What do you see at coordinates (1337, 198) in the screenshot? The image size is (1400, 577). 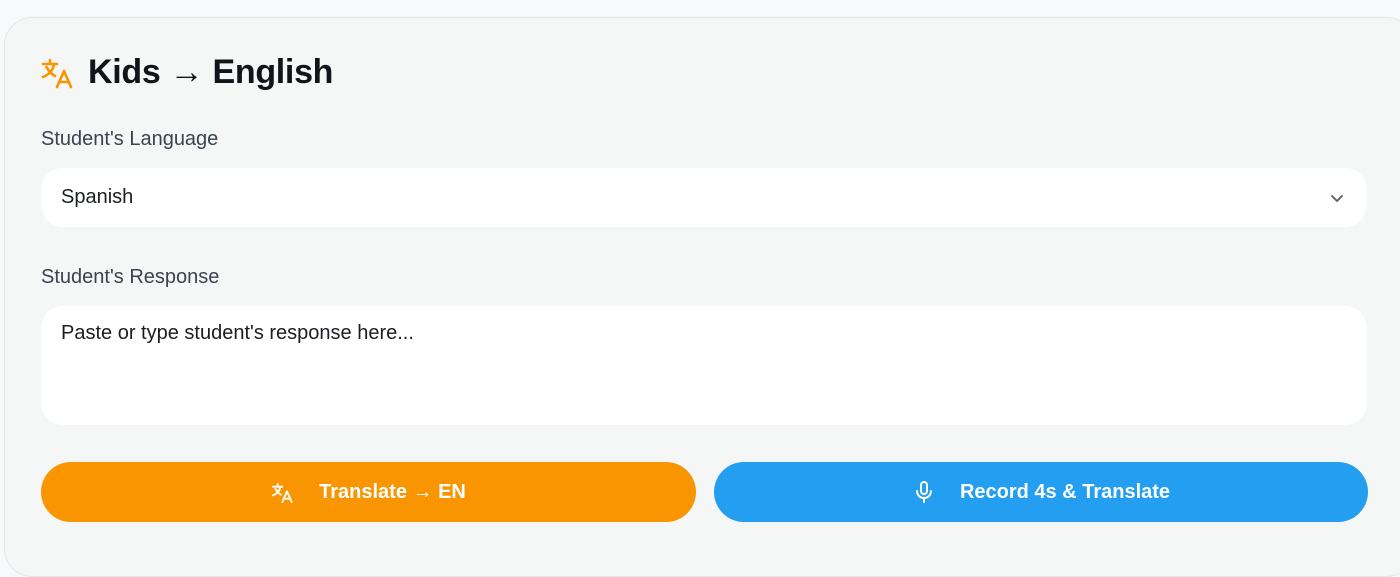 I see `chevron-down-icon` at bounding box center [1337, 198].